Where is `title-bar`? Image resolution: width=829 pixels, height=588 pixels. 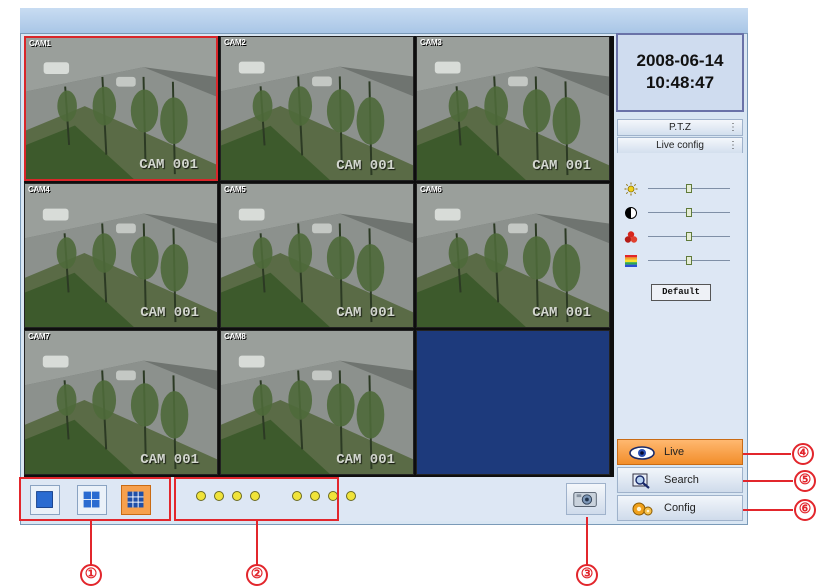 title-bar is located at coordinates (384, 21).